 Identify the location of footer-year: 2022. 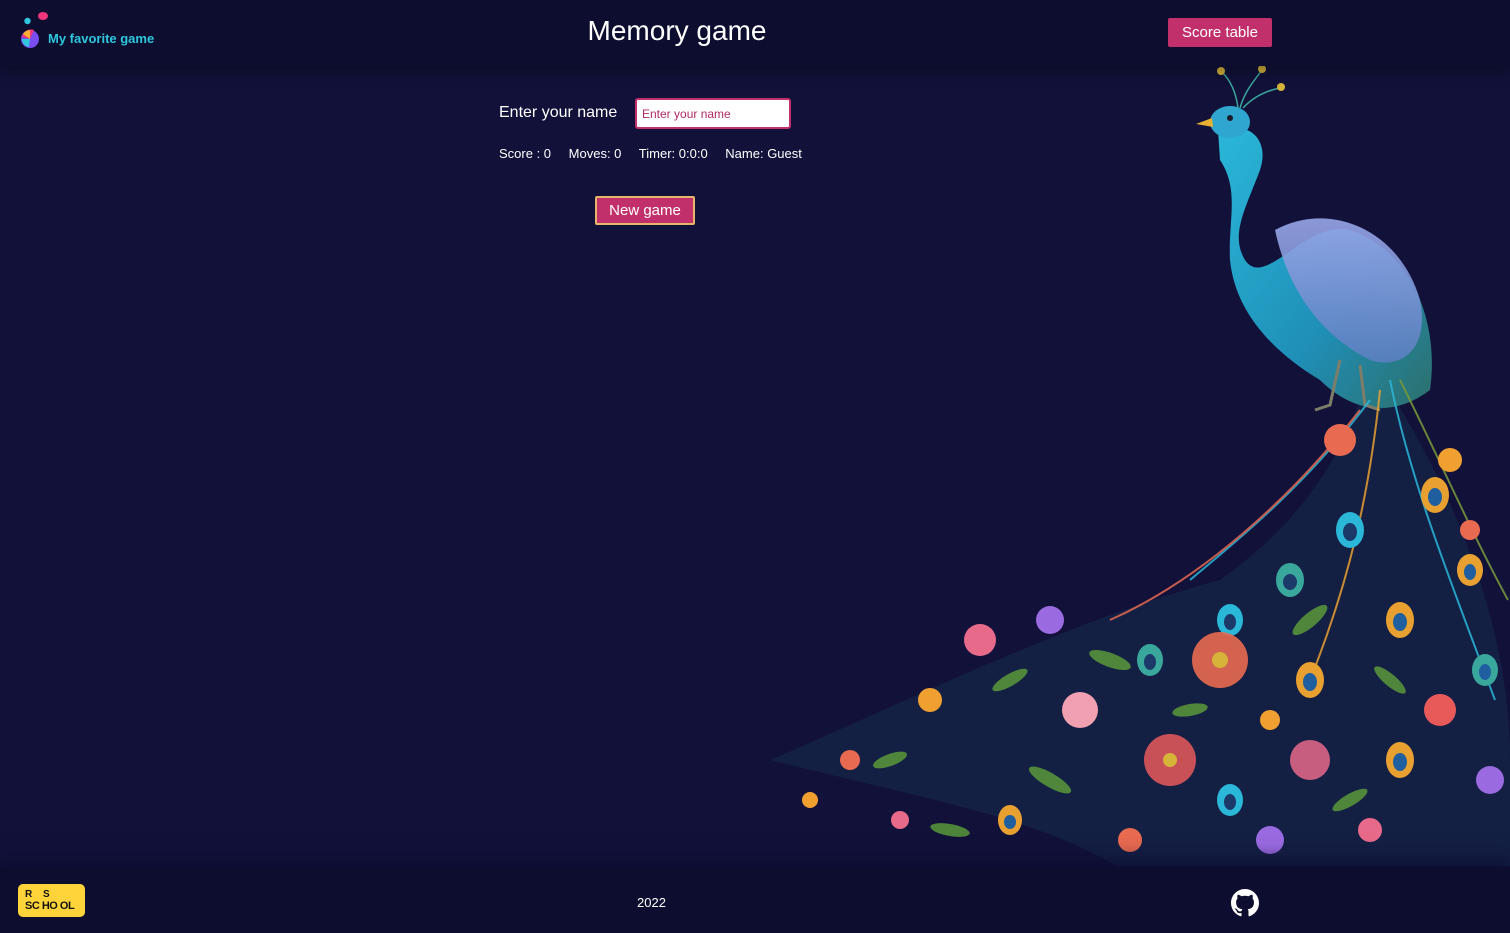
(651, 902).